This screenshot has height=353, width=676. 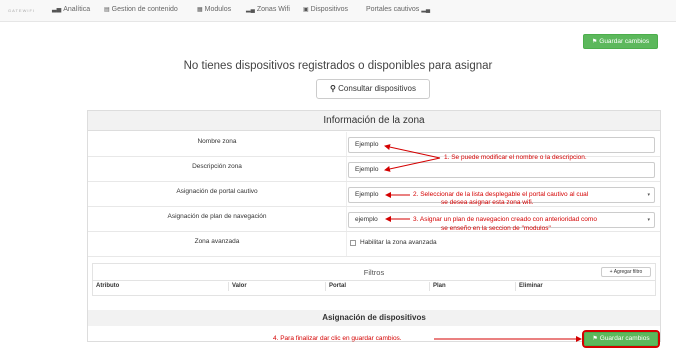 I want to click on nav-dispositivos: ▣ Dispositivos, so click(x=325, y=9).